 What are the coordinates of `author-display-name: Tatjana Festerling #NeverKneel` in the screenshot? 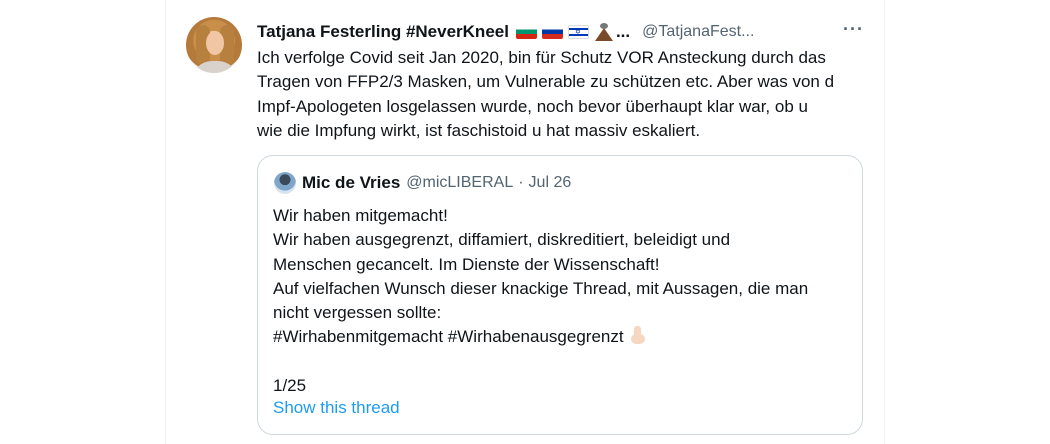 It's located at (383, 32).